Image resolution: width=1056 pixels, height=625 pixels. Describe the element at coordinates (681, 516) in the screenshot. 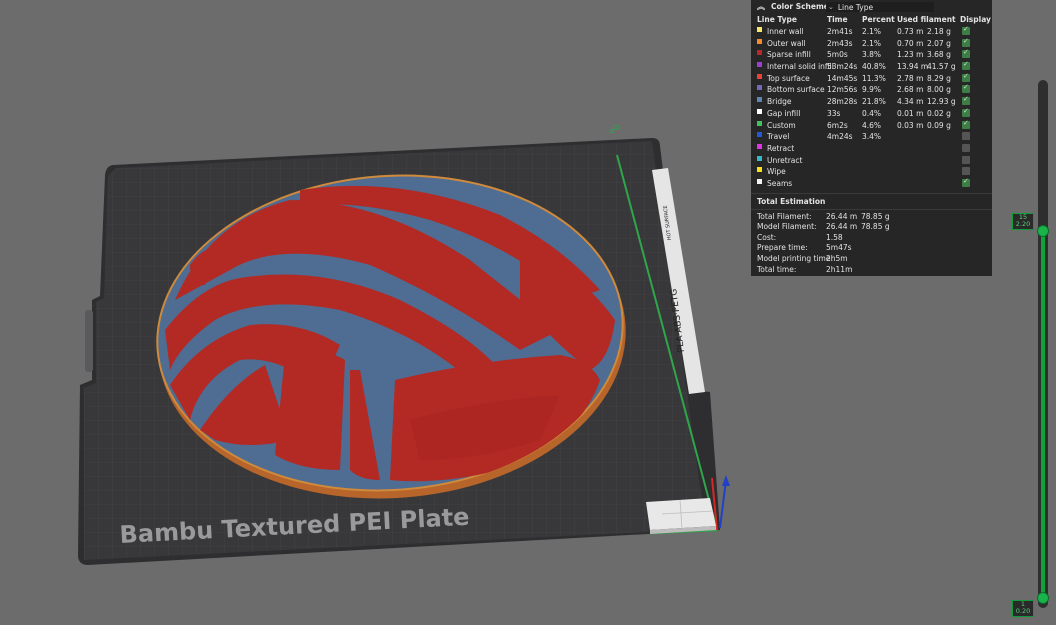

I see `wipe-tower` at that location.